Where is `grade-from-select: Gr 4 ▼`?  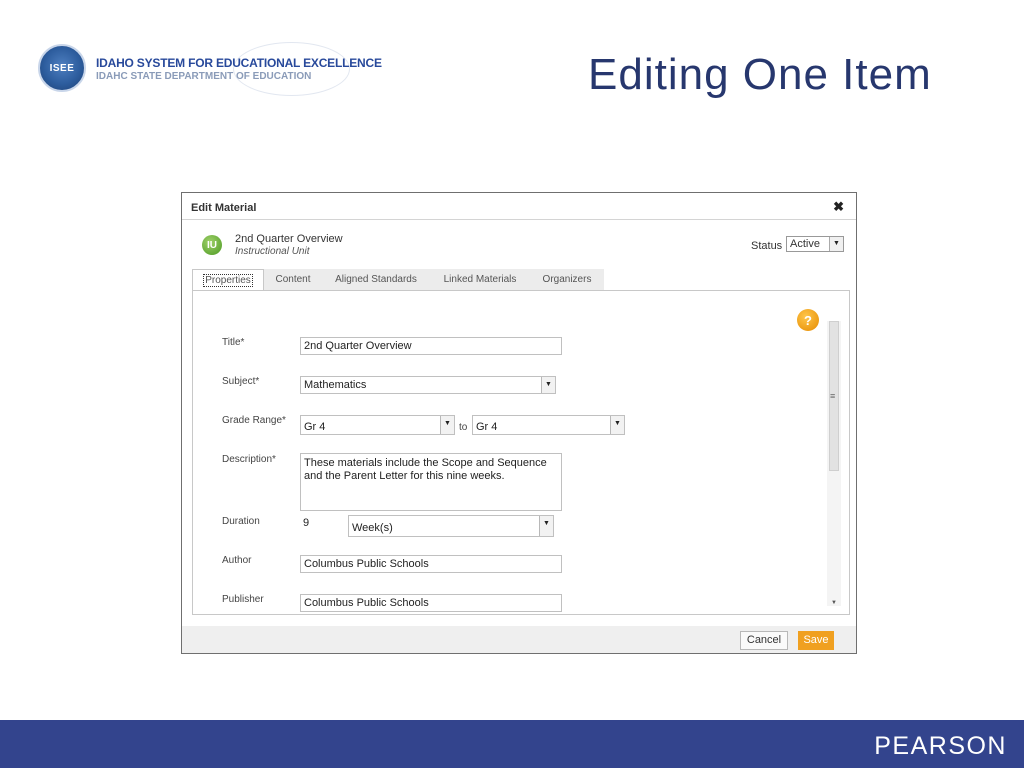 grade-from-select: Gr 4 ▼ is located at coordinates (377, 425).